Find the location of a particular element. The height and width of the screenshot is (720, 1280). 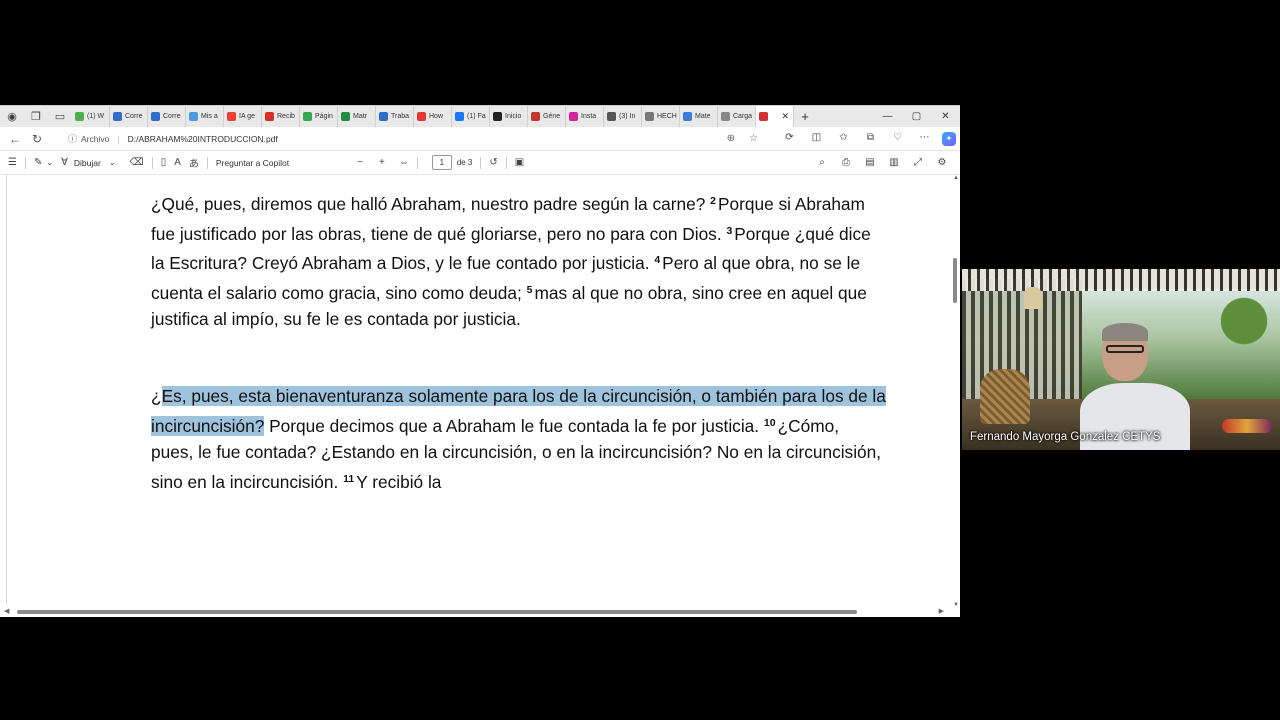

tab-label: Insta is located at coordinates (589, 116).